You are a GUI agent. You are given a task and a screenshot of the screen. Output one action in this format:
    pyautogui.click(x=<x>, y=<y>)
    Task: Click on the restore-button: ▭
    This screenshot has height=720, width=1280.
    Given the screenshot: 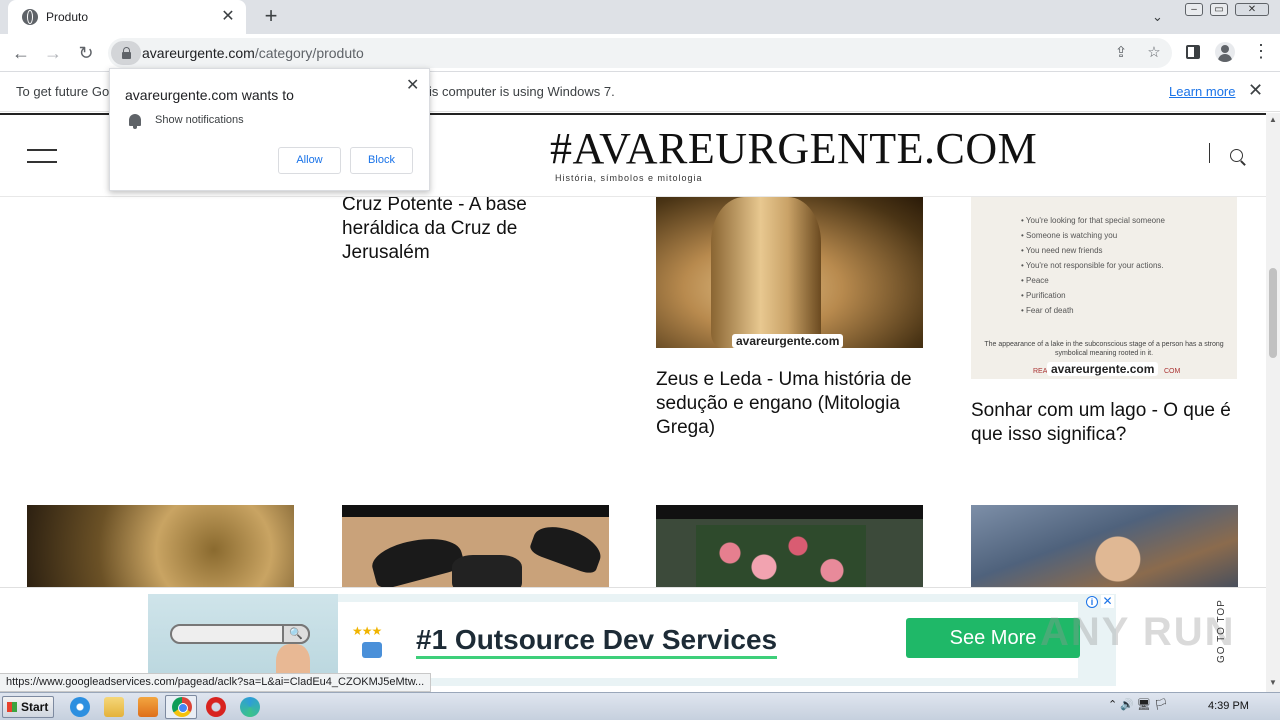 What is the action you would take?
    pyautogui.click(x=1219, y=9)
    